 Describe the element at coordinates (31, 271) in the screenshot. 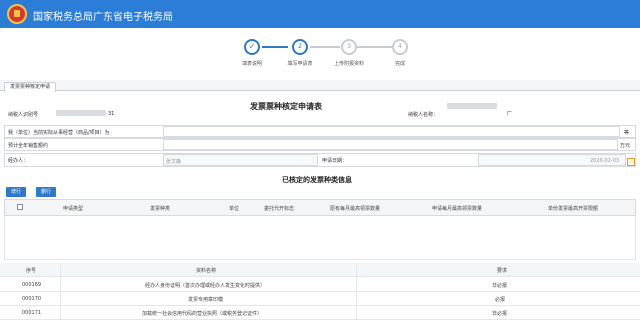

I see `col-seq: 序号` at that location.